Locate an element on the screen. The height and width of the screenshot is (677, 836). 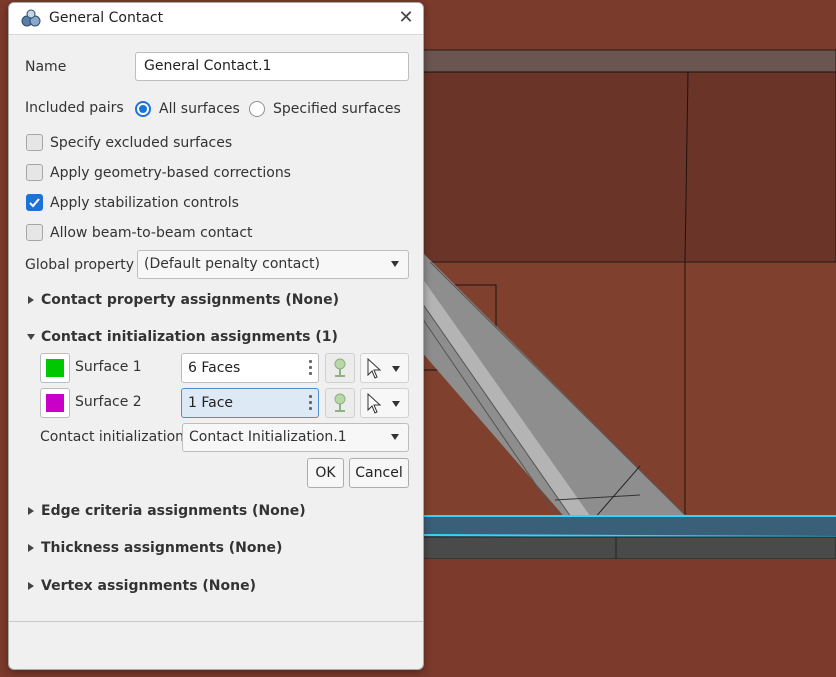
cancel-button: Cancel is located at coordinates (379, 473).